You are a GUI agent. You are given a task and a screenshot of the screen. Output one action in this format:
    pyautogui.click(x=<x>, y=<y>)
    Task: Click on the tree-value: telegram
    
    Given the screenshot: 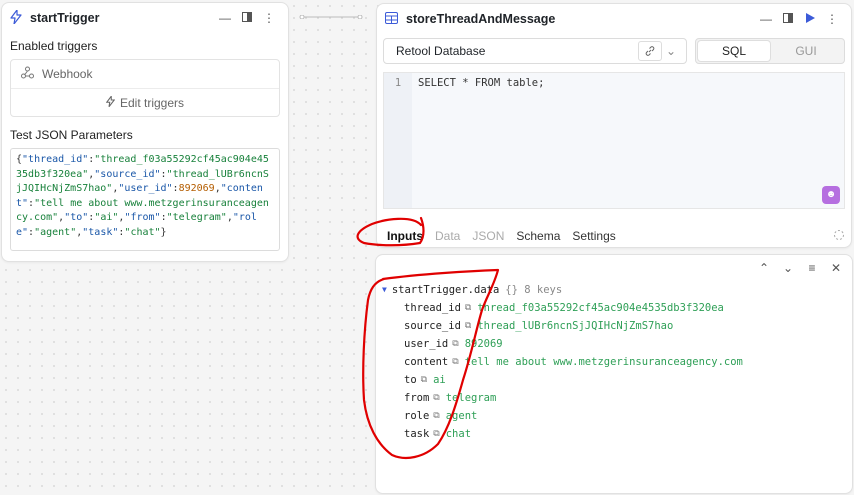 What is the action you would take?
    pyautogui.click(x=471, y=398)
    